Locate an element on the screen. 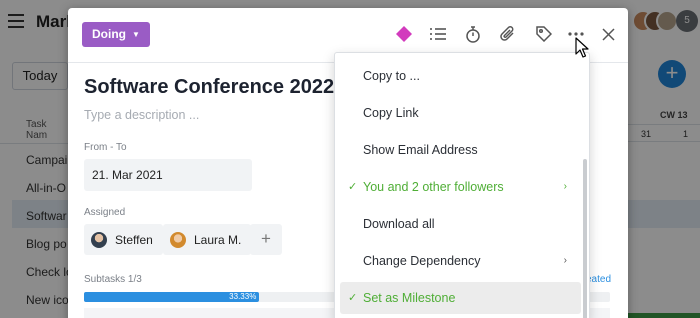 This screenshot has height=318, width=700. diamond-icon is located at coordinates (404, 34).